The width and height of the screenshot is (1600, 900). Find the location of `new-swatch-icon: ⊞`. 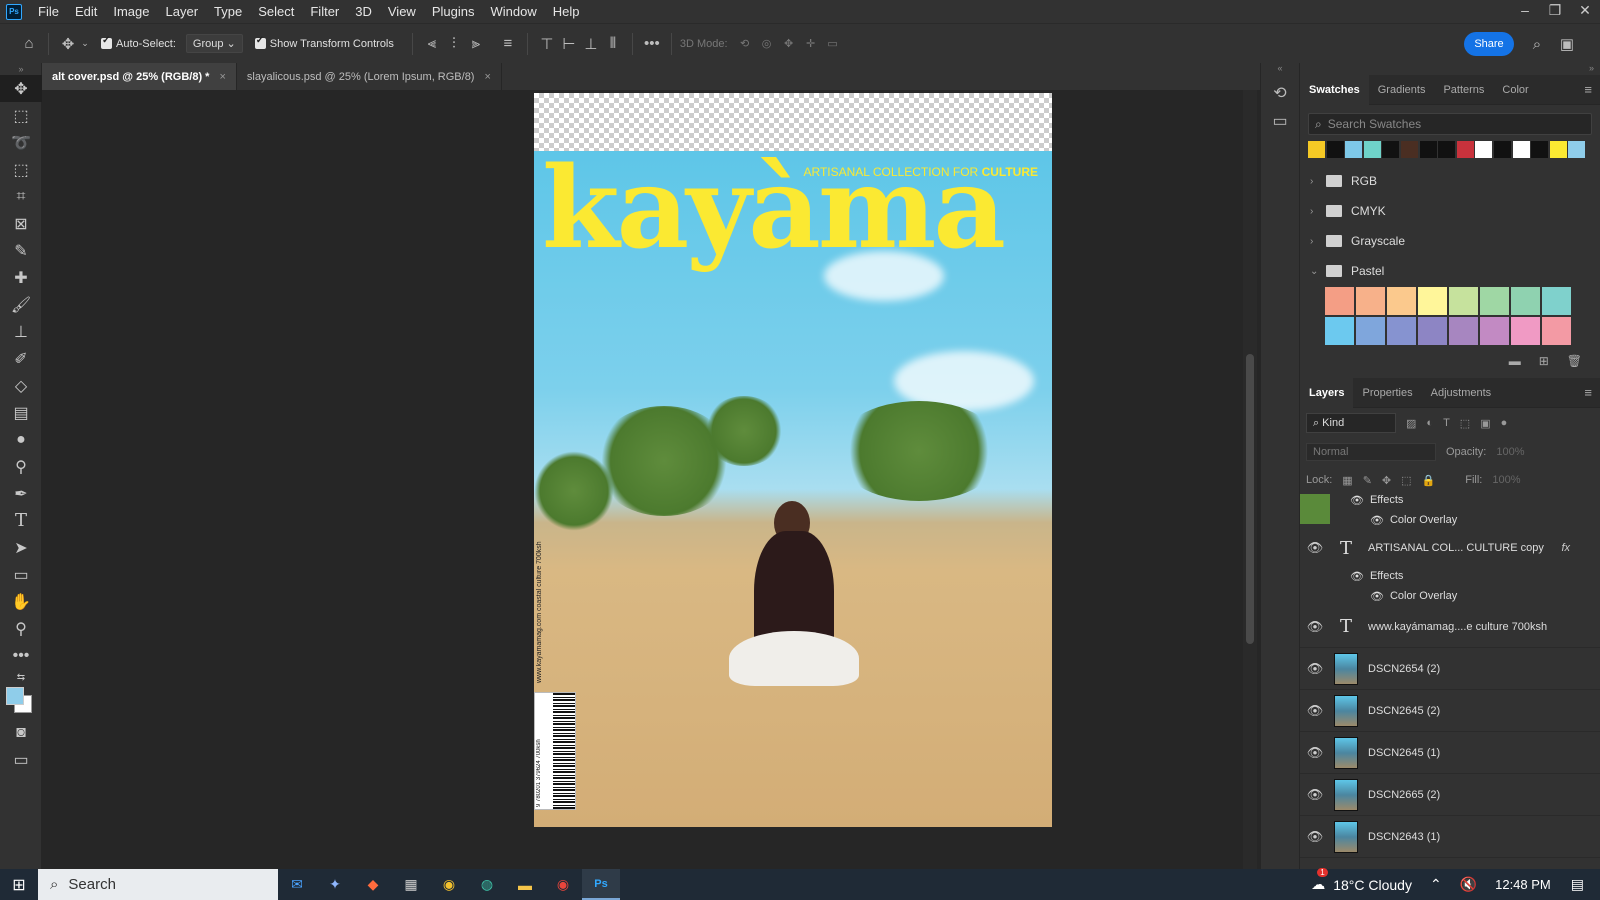

new-swatch-icon: ⊞ is located at coordinates (1544, 361).